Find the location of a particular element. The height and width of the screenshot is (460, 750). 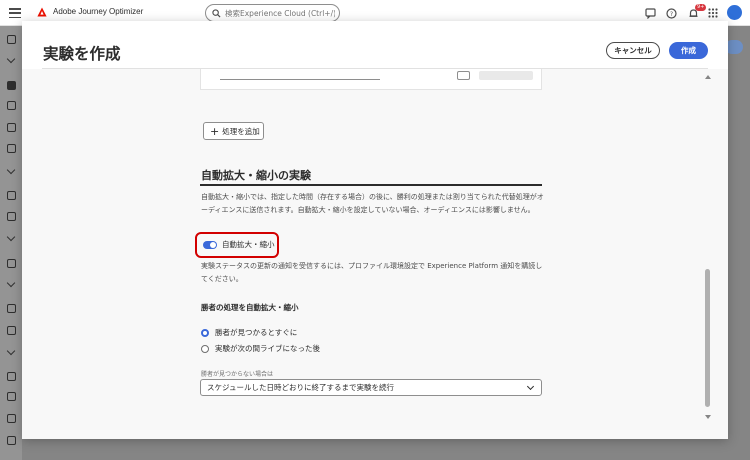

help-icon: ? is located at coordinates (671, 13).